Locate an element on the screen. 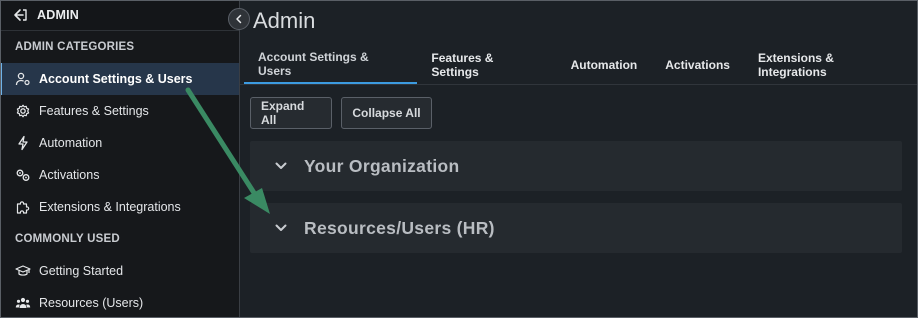 The image size is (918, 318). tab-features-settings: Features & Settings is located at coordinates (486, 65).